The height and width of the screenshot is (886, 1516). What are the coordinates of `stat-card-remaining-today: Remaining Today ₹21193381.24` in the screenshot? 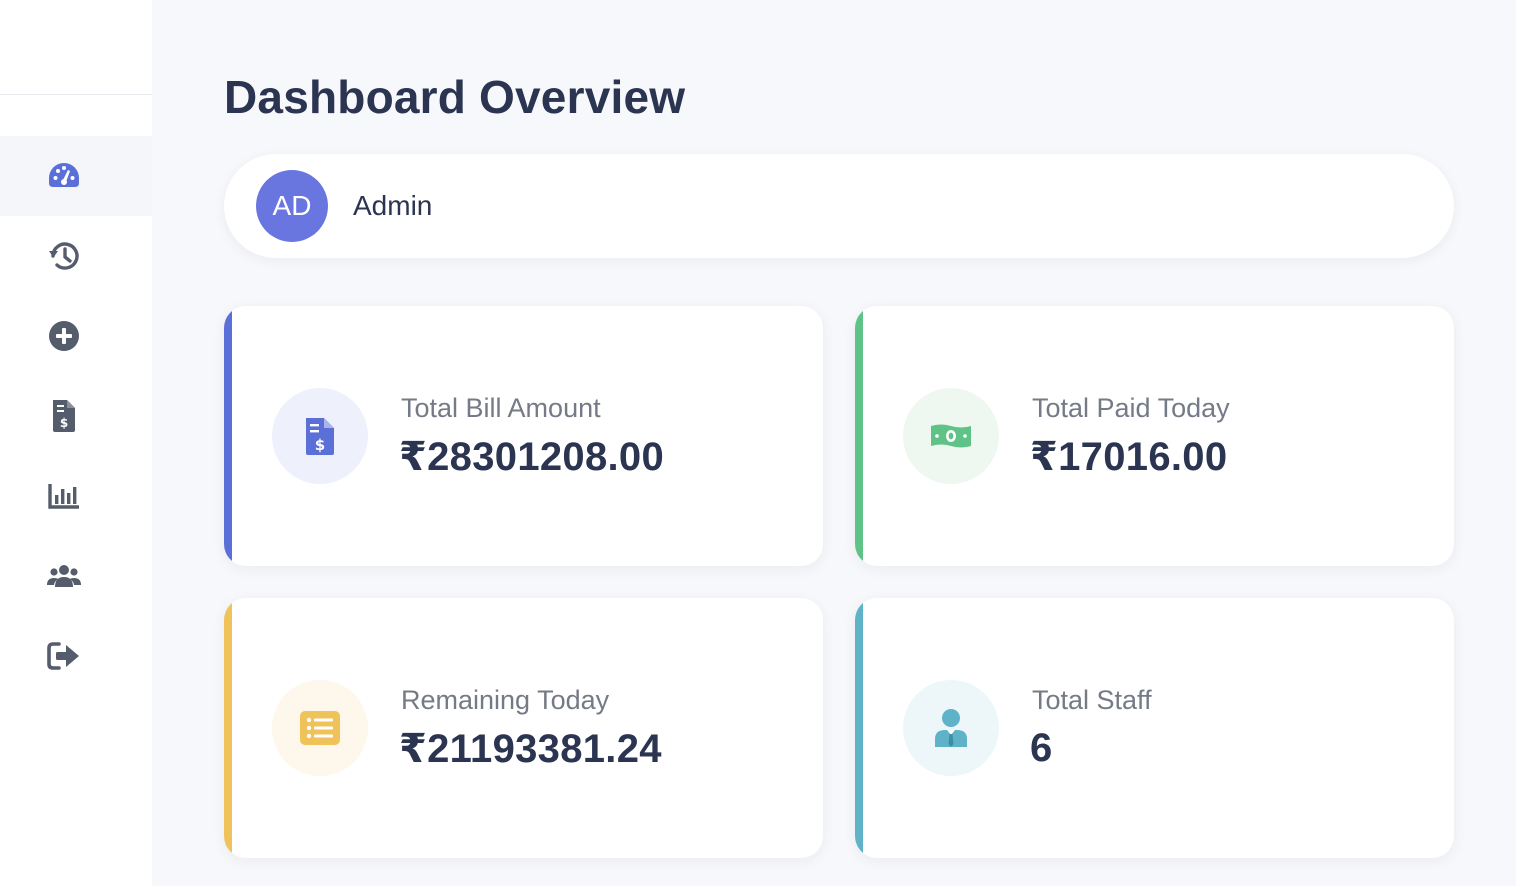 It's located at (523, 728).